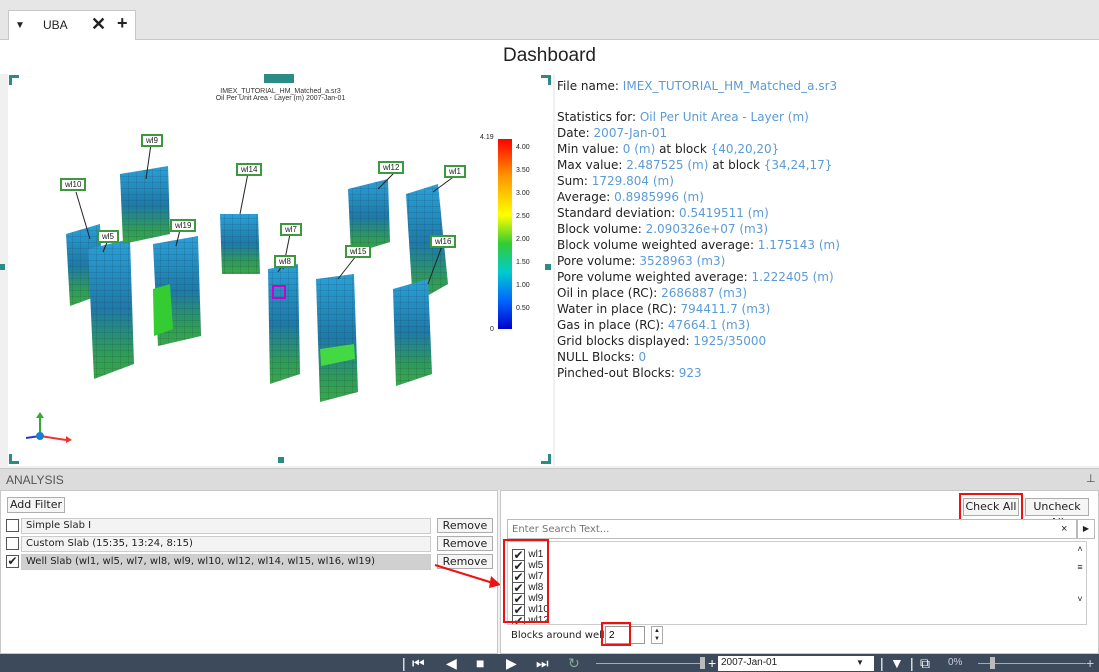  I want to click on well-label: wl7, so click(291, 229).